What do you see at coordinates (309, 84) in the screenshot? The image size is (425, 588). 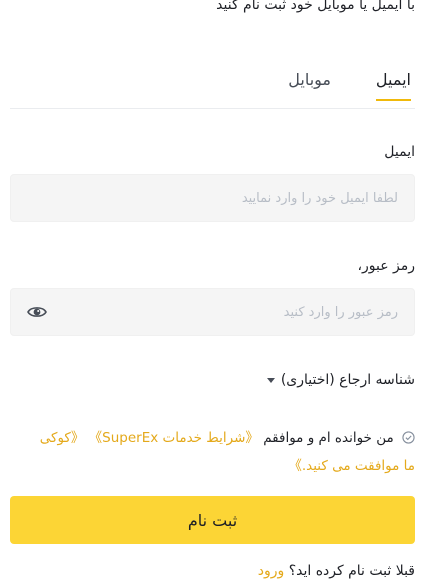 I see `tab-mobile: موبایل` at bounding box center [309, 84].